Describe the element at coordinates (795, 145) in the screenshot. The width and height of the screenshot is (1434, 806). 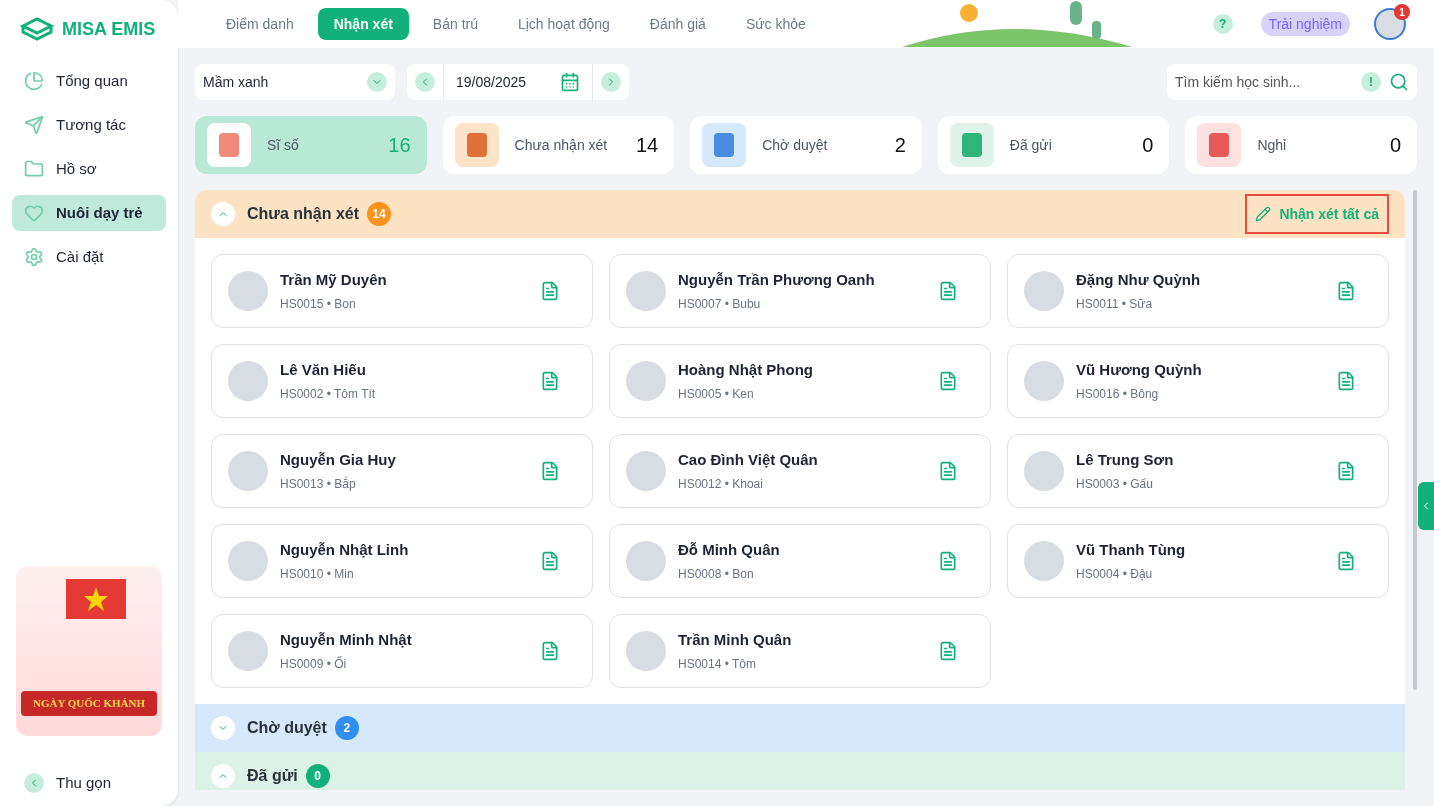
I see `stat-label: Chờ duyệt` at that location.